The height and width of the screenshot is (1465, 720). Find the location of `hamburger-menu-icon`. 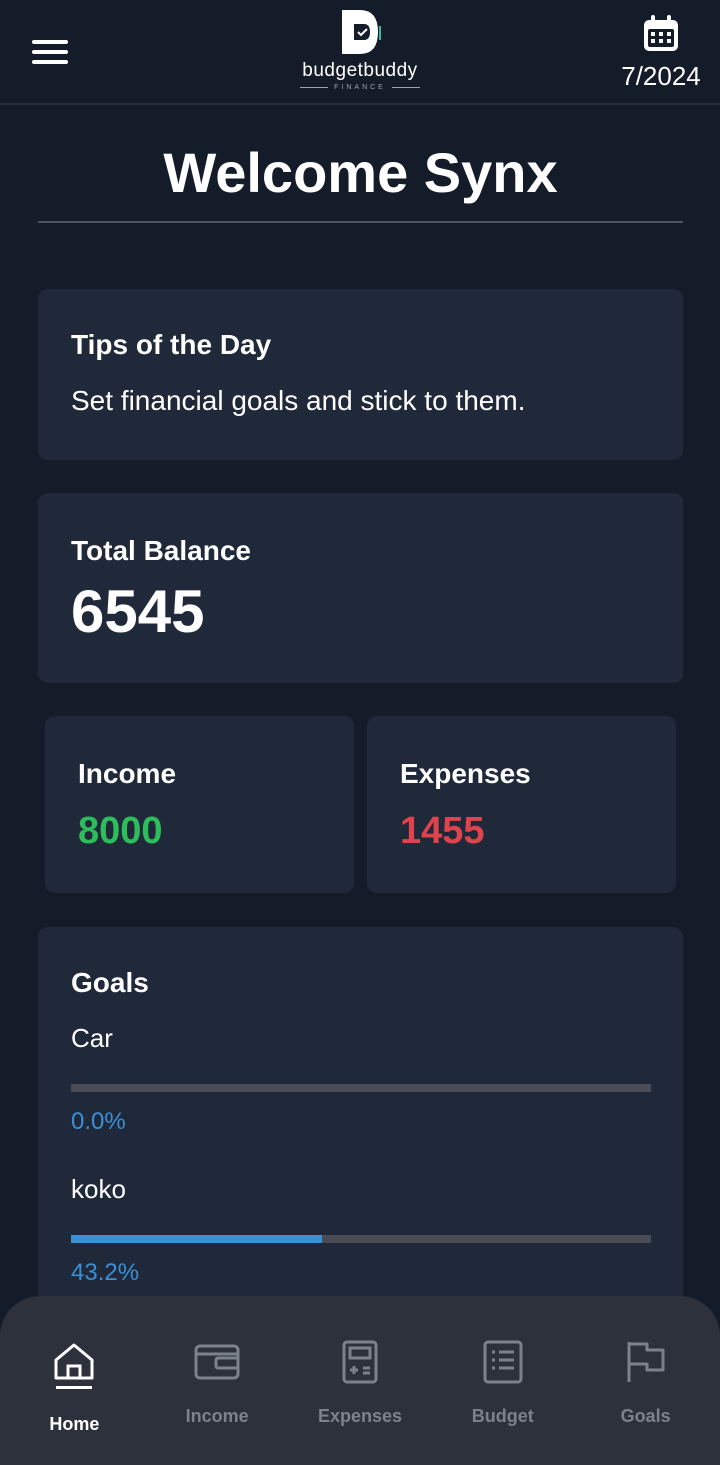

hamburger-menu-icon is located at coordinates (50, 53).